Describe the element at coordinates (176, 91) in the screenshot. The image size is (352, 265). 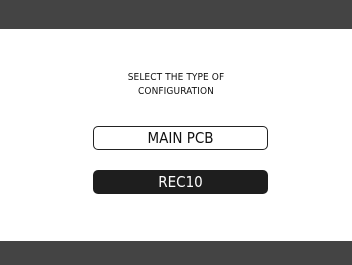
I see `prompt-line-2: CONFIGURATION` at that location.